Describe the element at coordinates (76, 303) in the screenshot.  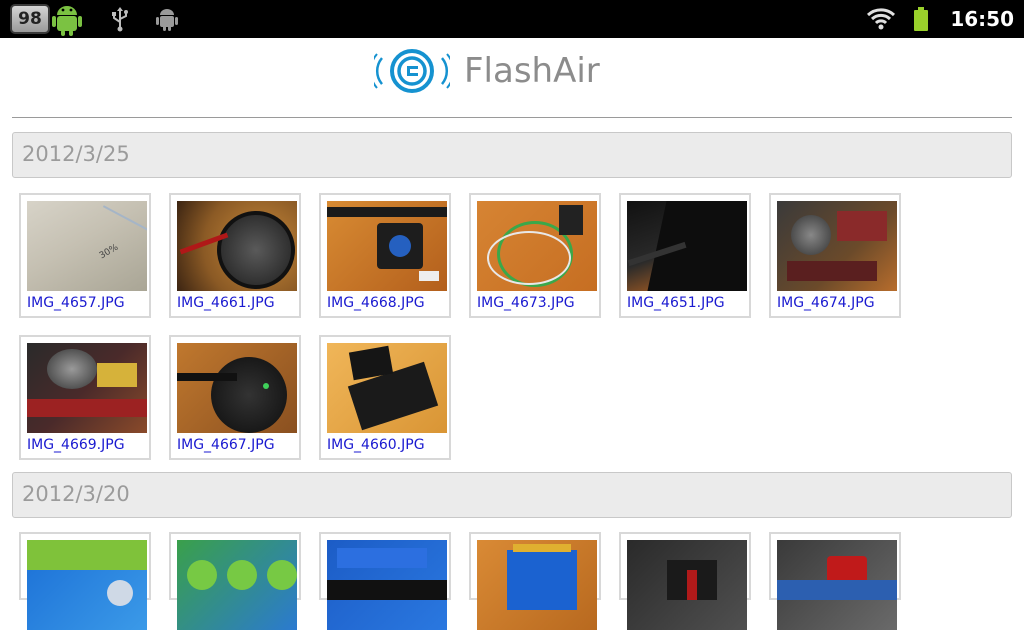
I see `file-link: IMG_4657.JPG` at that location.